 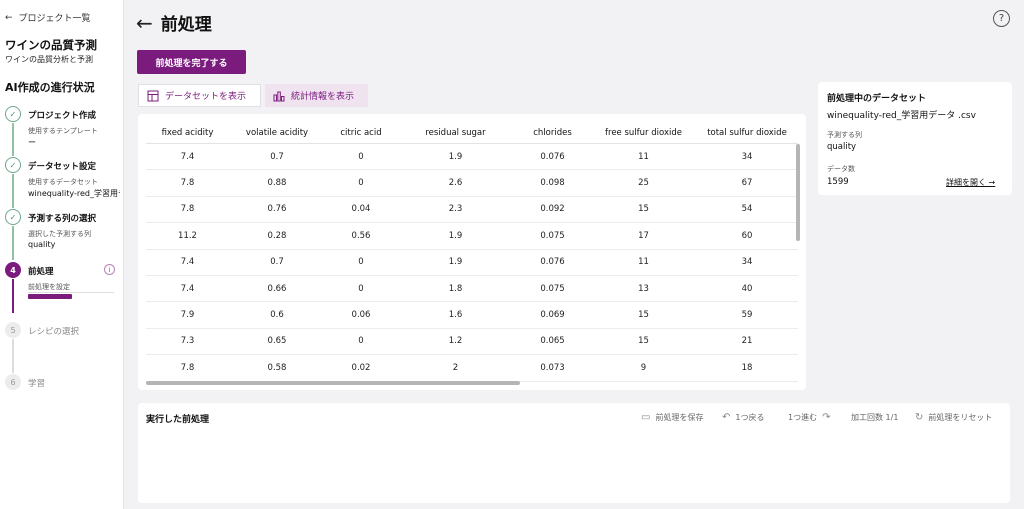 What do you see at coordinates (277, 235) in the screenshot?
I see `table-cell: 0.28` at bounding box center [277, 235].